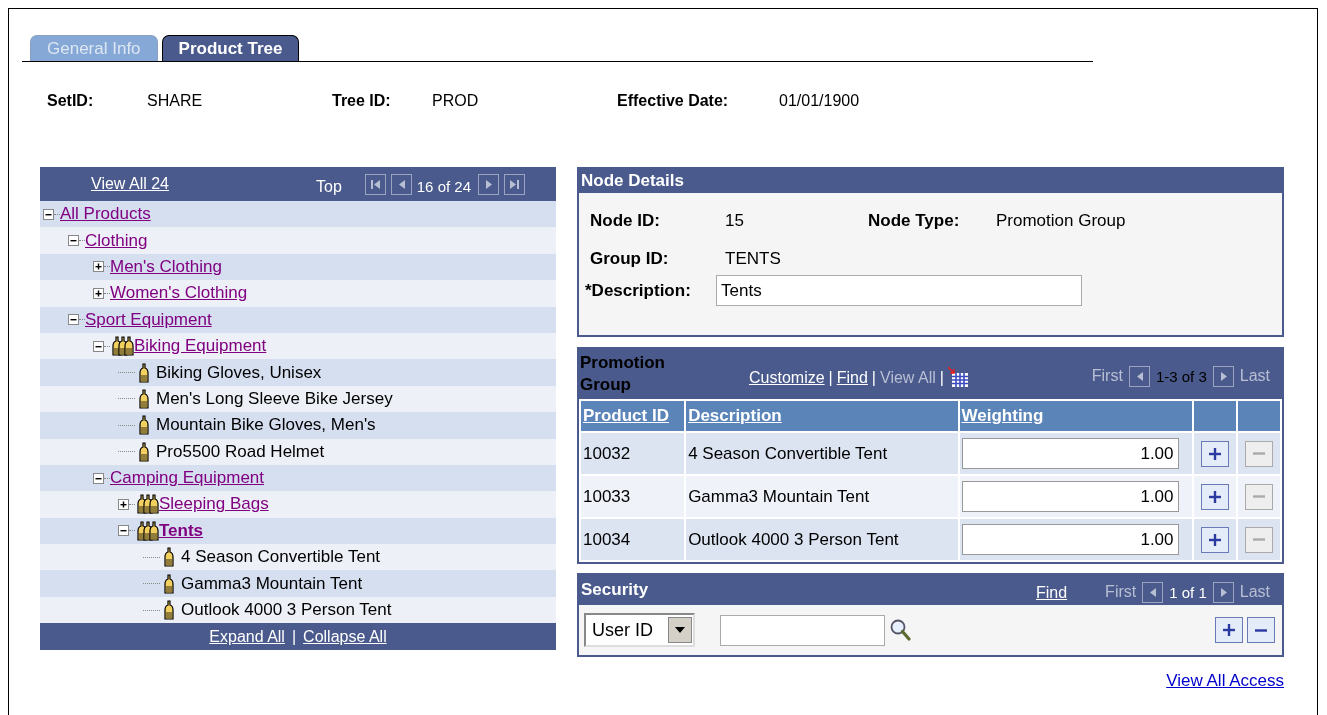 This screenshot has width=1327, height=715. What do you see at coordinates (179, 293) in the screenshot?
I see `tree-link: Women's Clothing` at bounding box center [179, 293].